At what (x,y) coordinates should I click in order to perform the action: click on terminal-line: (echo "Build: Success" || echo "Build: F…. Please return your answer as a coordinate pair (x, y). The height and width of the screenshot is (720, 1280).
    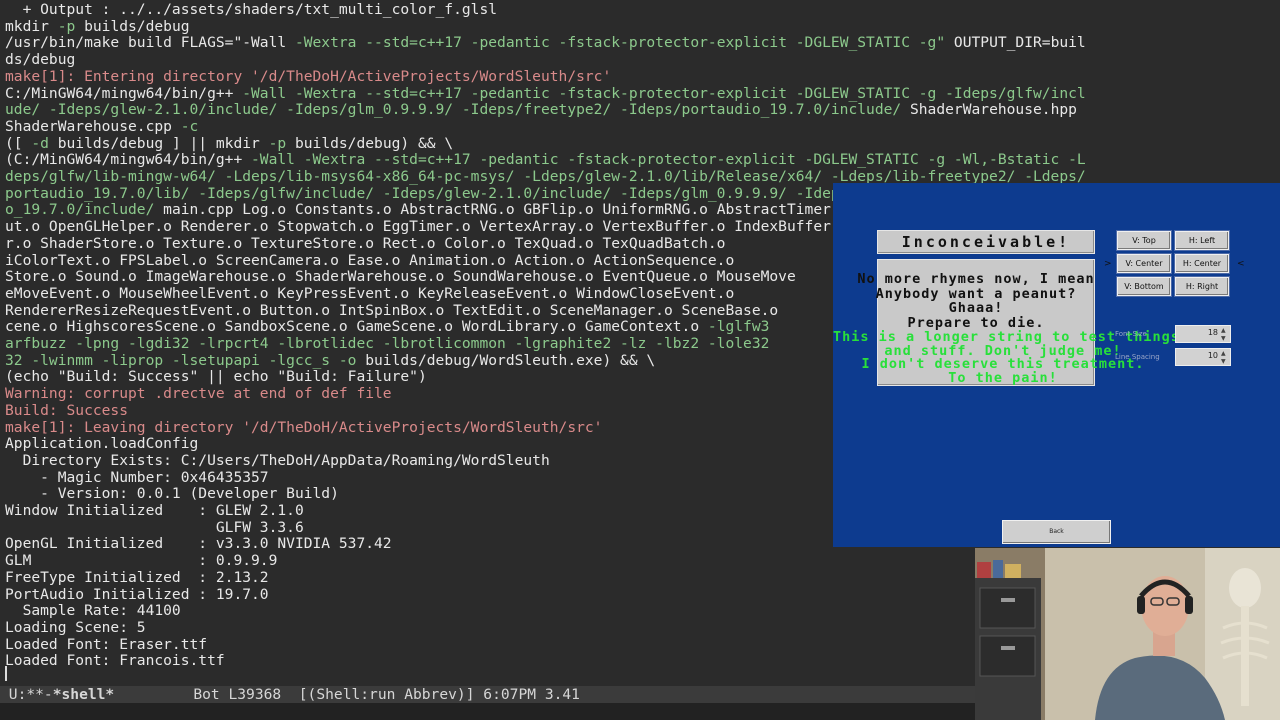
    Looking at the image, I should click on (216, 376).